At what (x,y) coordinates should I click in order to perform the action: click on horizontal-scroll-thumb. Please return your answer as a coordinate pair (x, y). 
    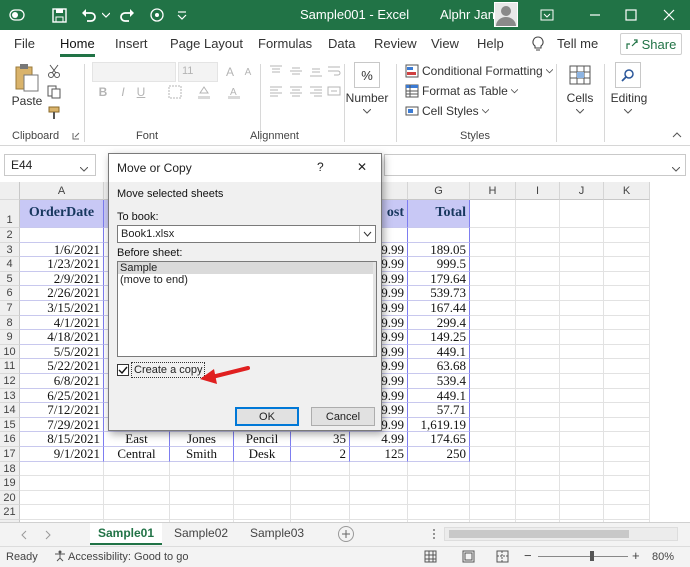
    Looking at the image, I should click on (539, 534).